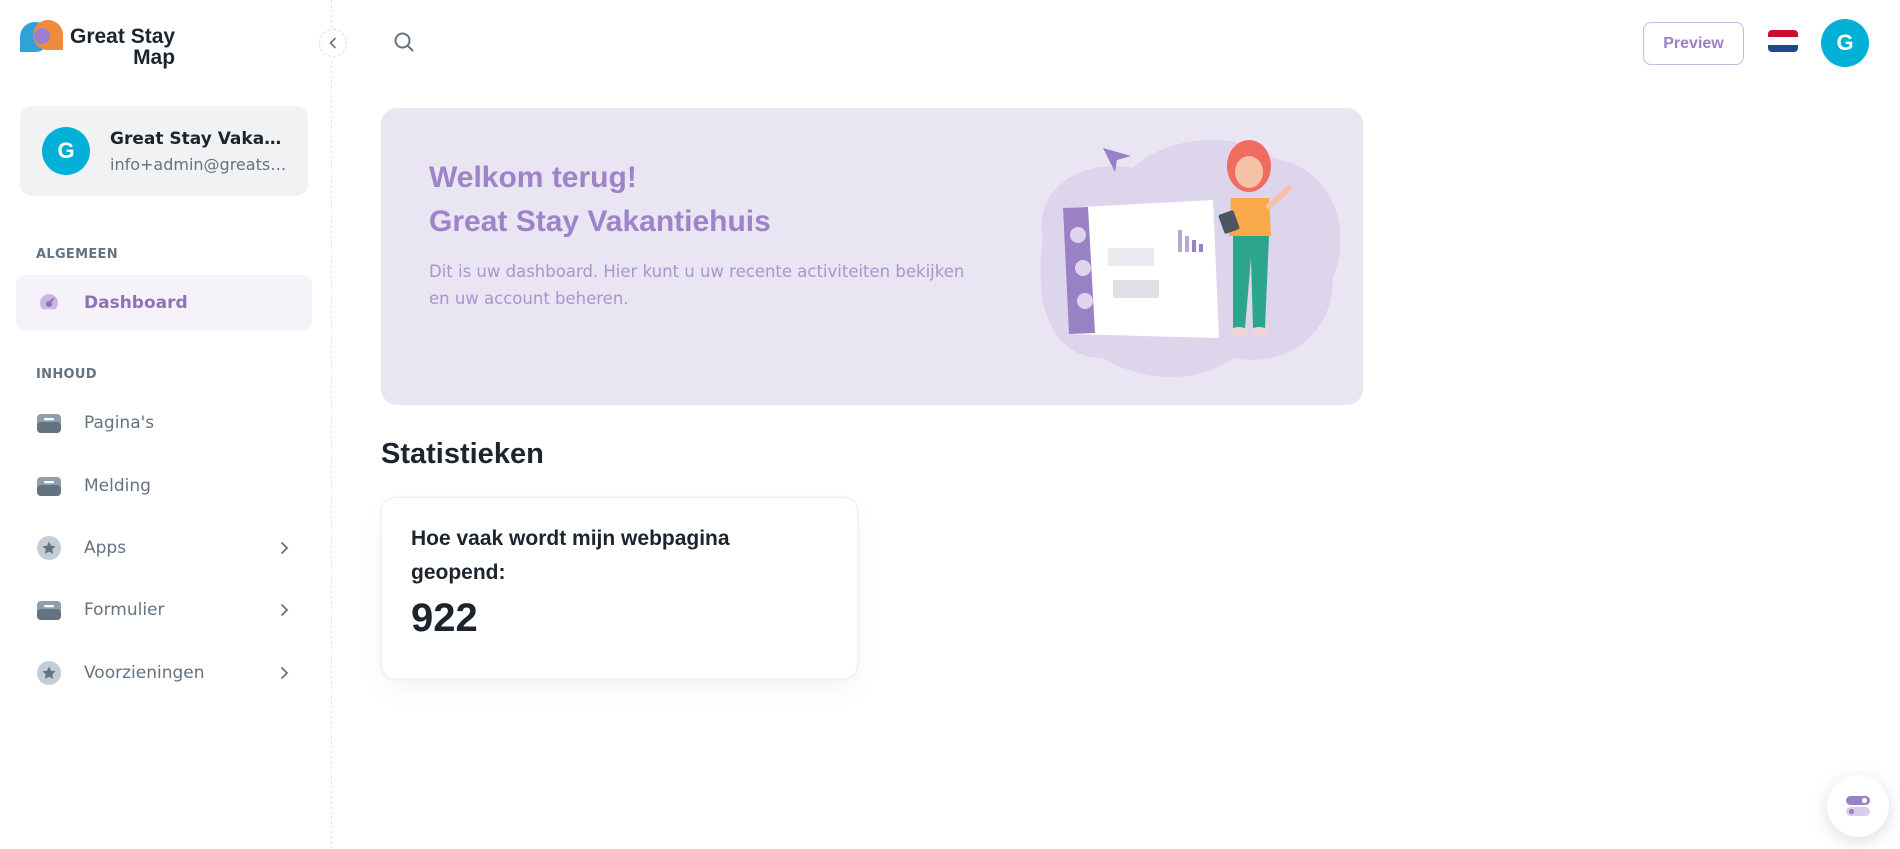 This screenshot has height=849, width=1900. Describe the element at coordinates (42, 37) in the screenshot. I see `logo-mark-icon` at that location.